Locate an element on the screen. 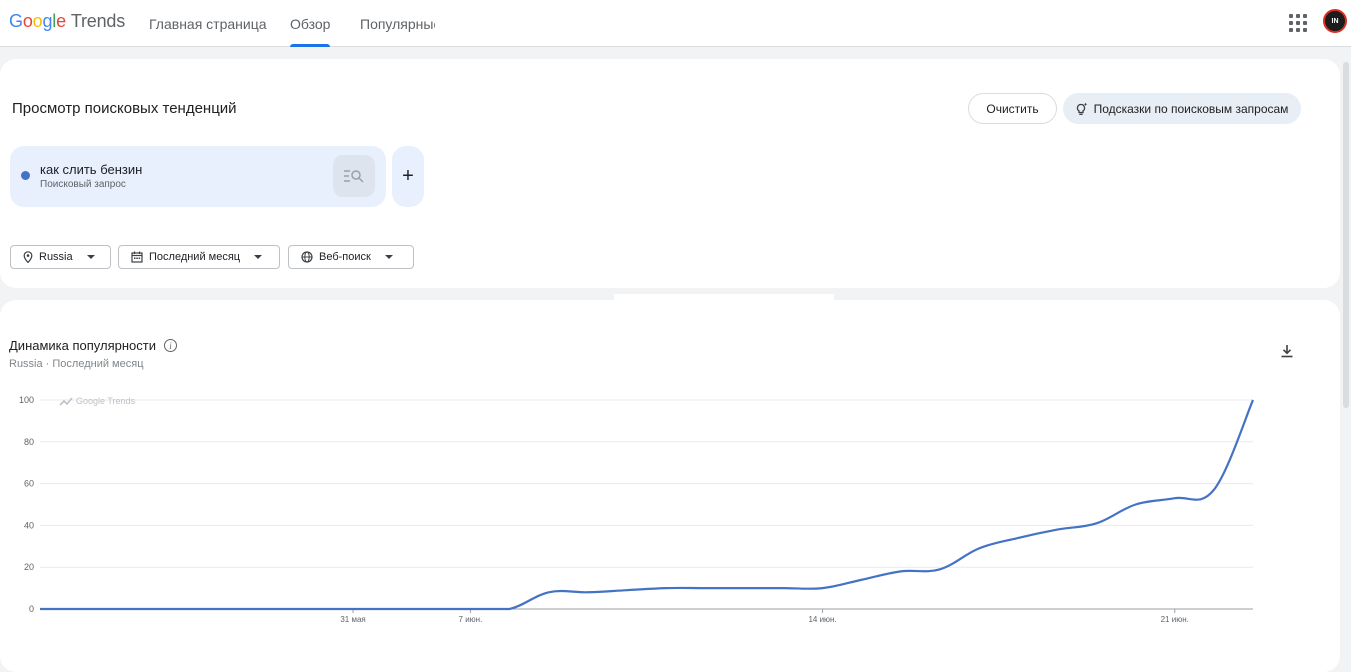 Image resolution: width=1351 pixels, height=672 pixels. term-refine-button is located at coordinates (354, 176).